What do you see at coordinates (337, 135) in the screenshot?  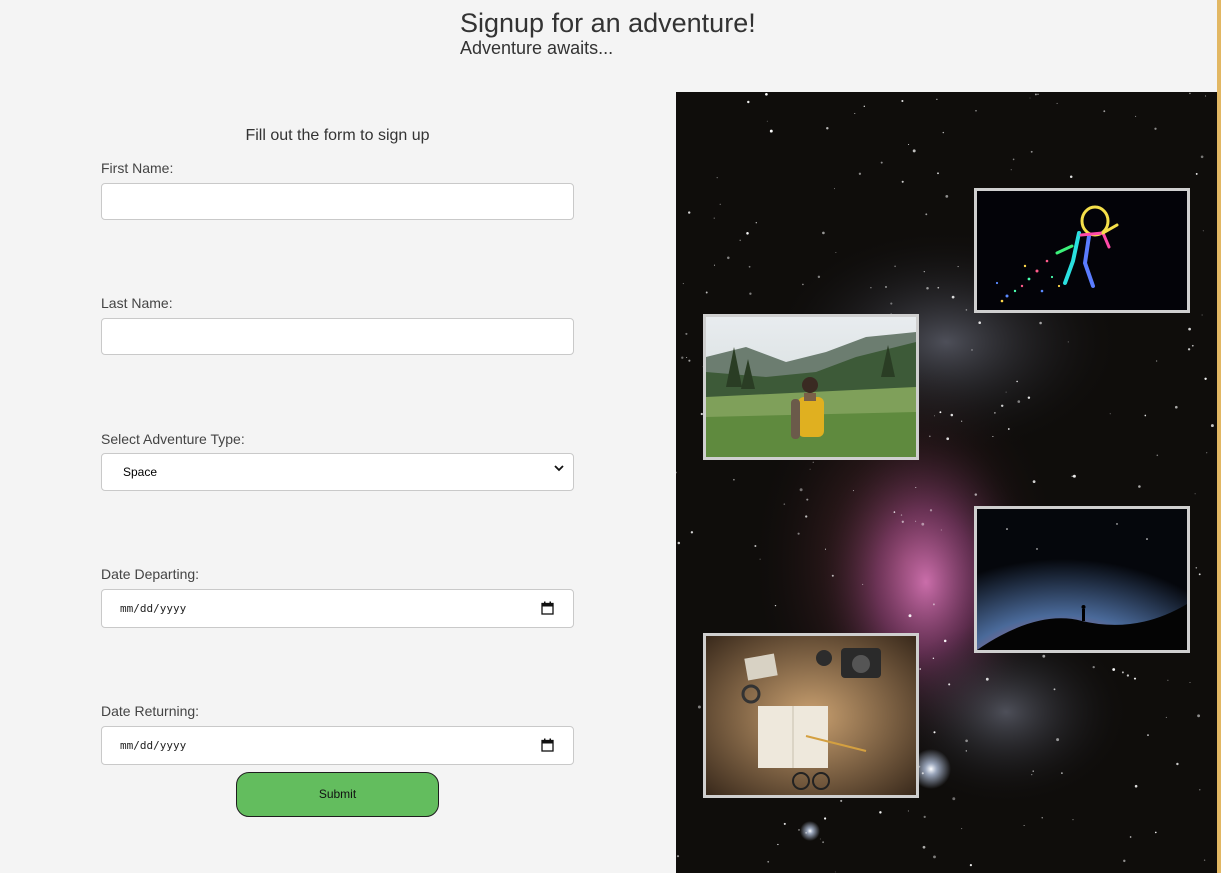 I see `form-title: Fill out the form to sign up` at bounding box center [337, 135].